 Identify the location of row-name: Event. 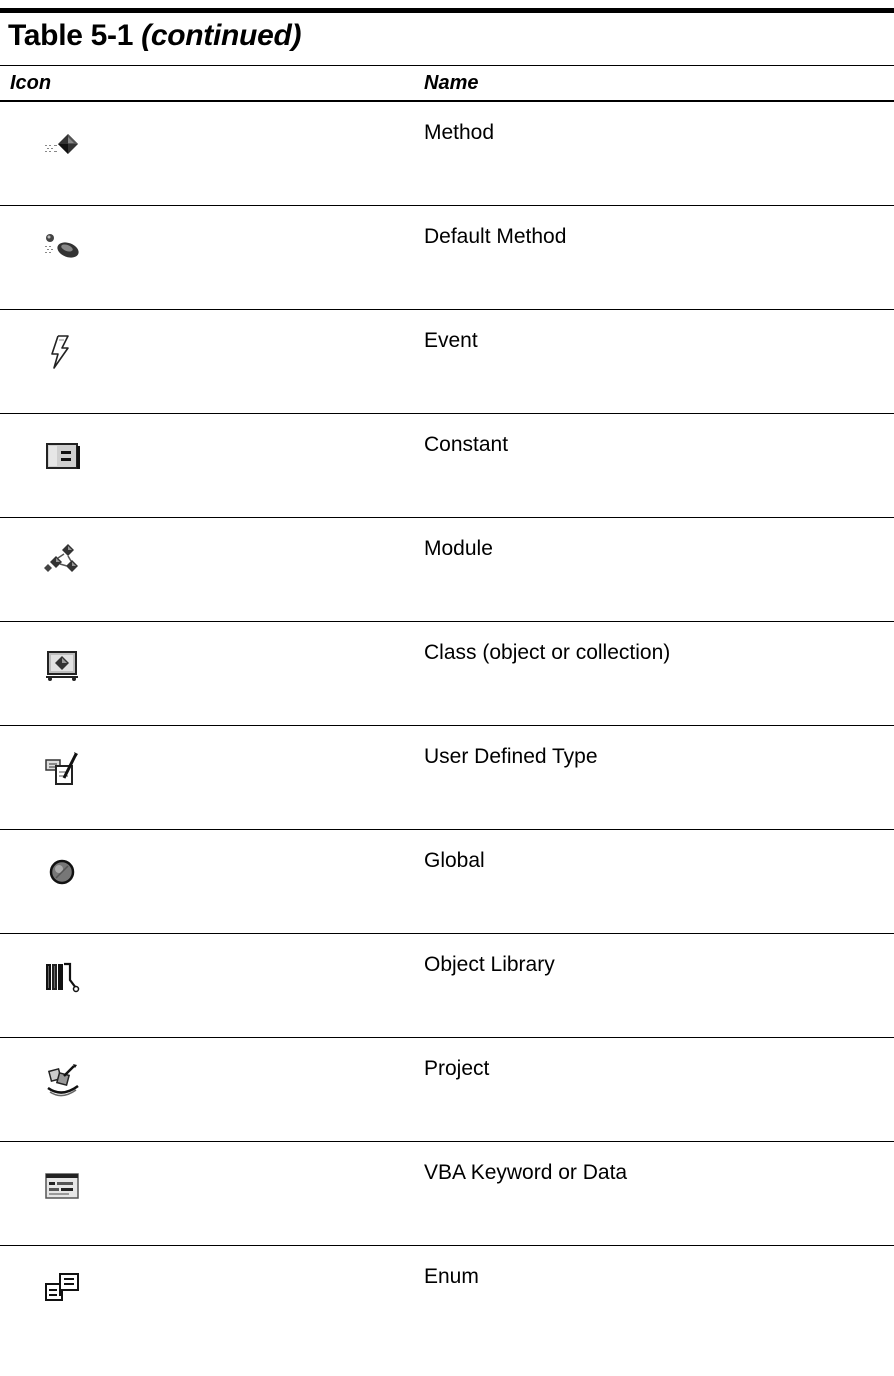
(451, 340).